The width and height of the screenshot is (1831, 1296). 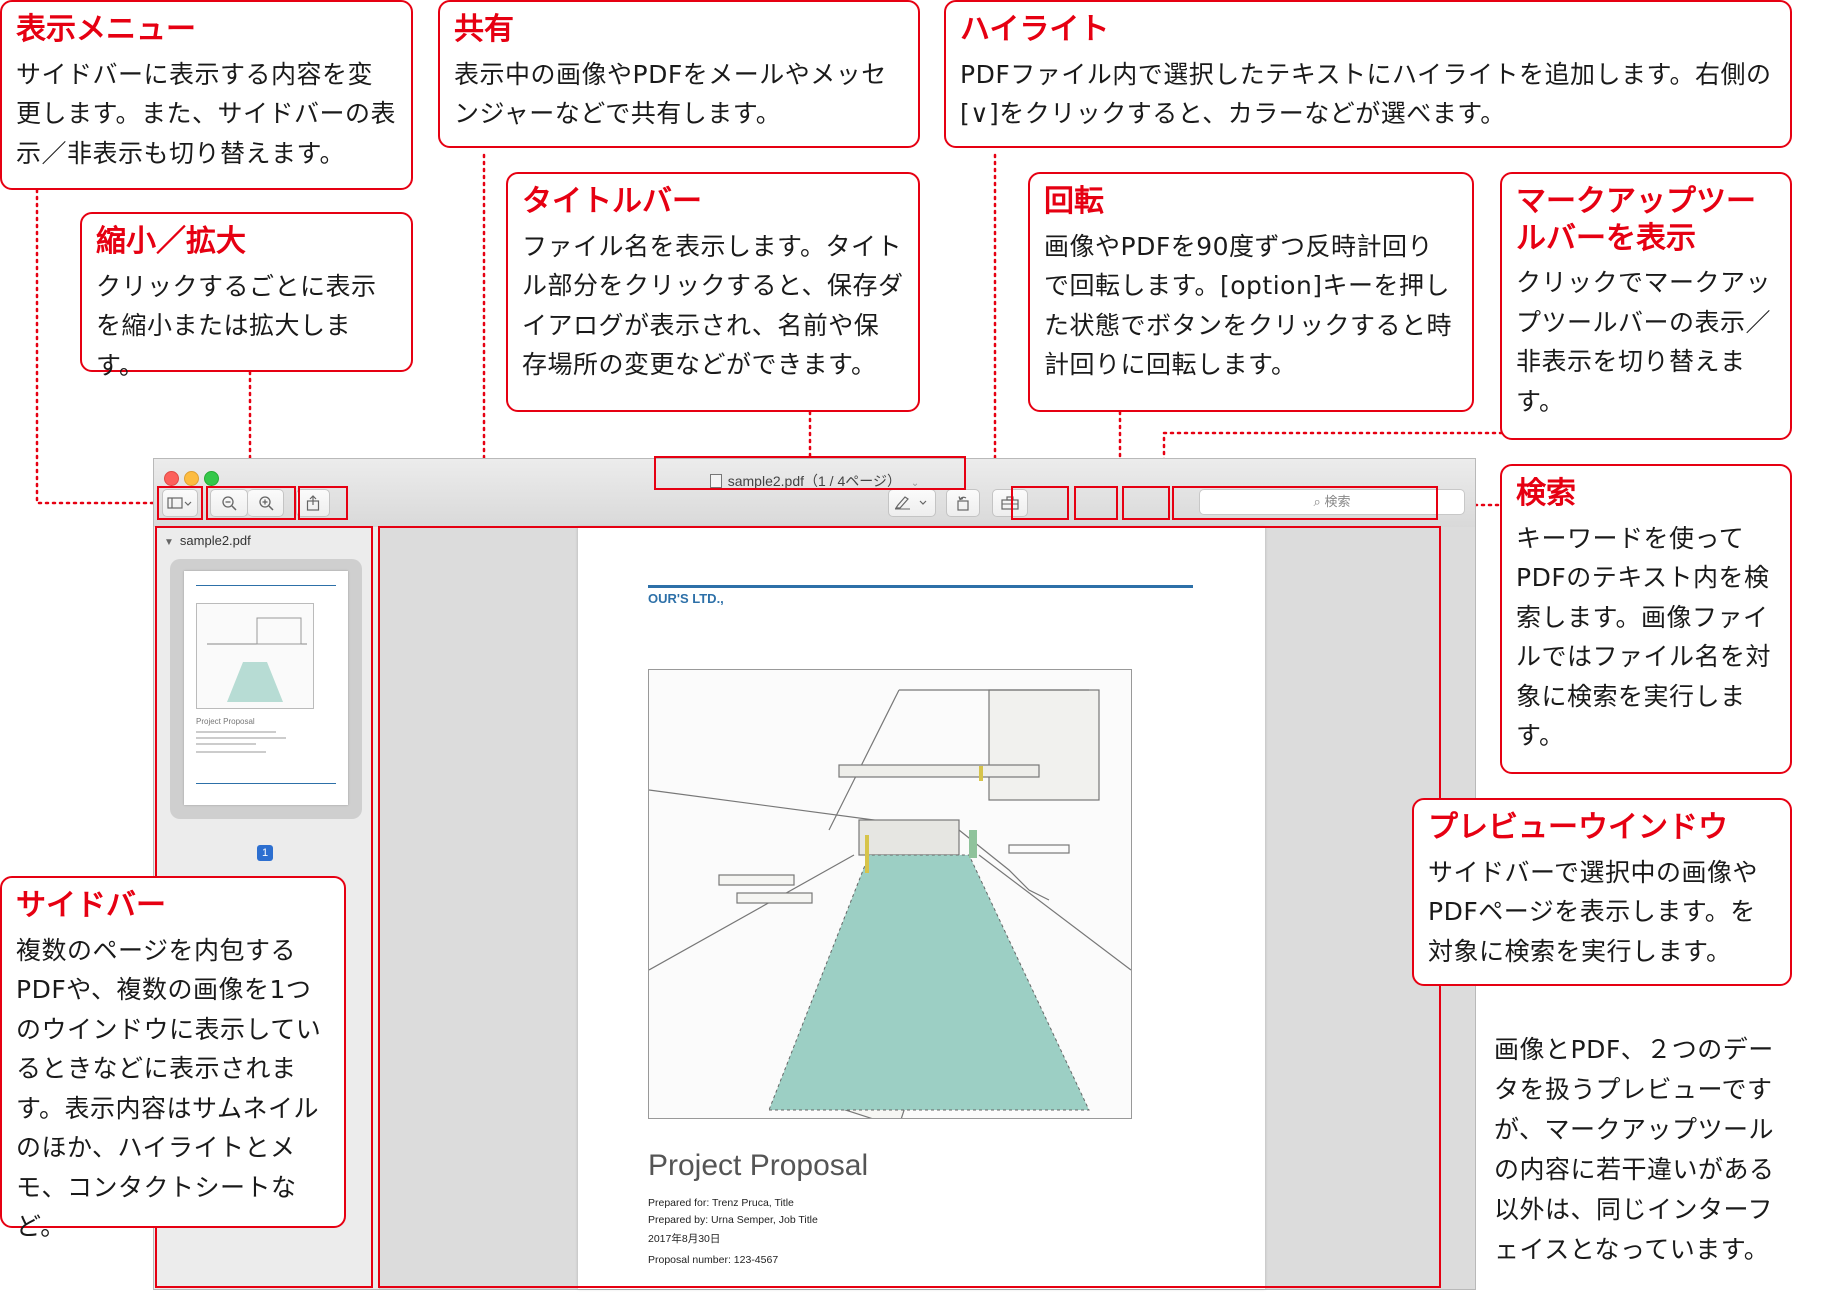 What do you see at coordinates (251, 503) in the screenshot?
I see `zoom-highlight` at bounding box center [251, 503].